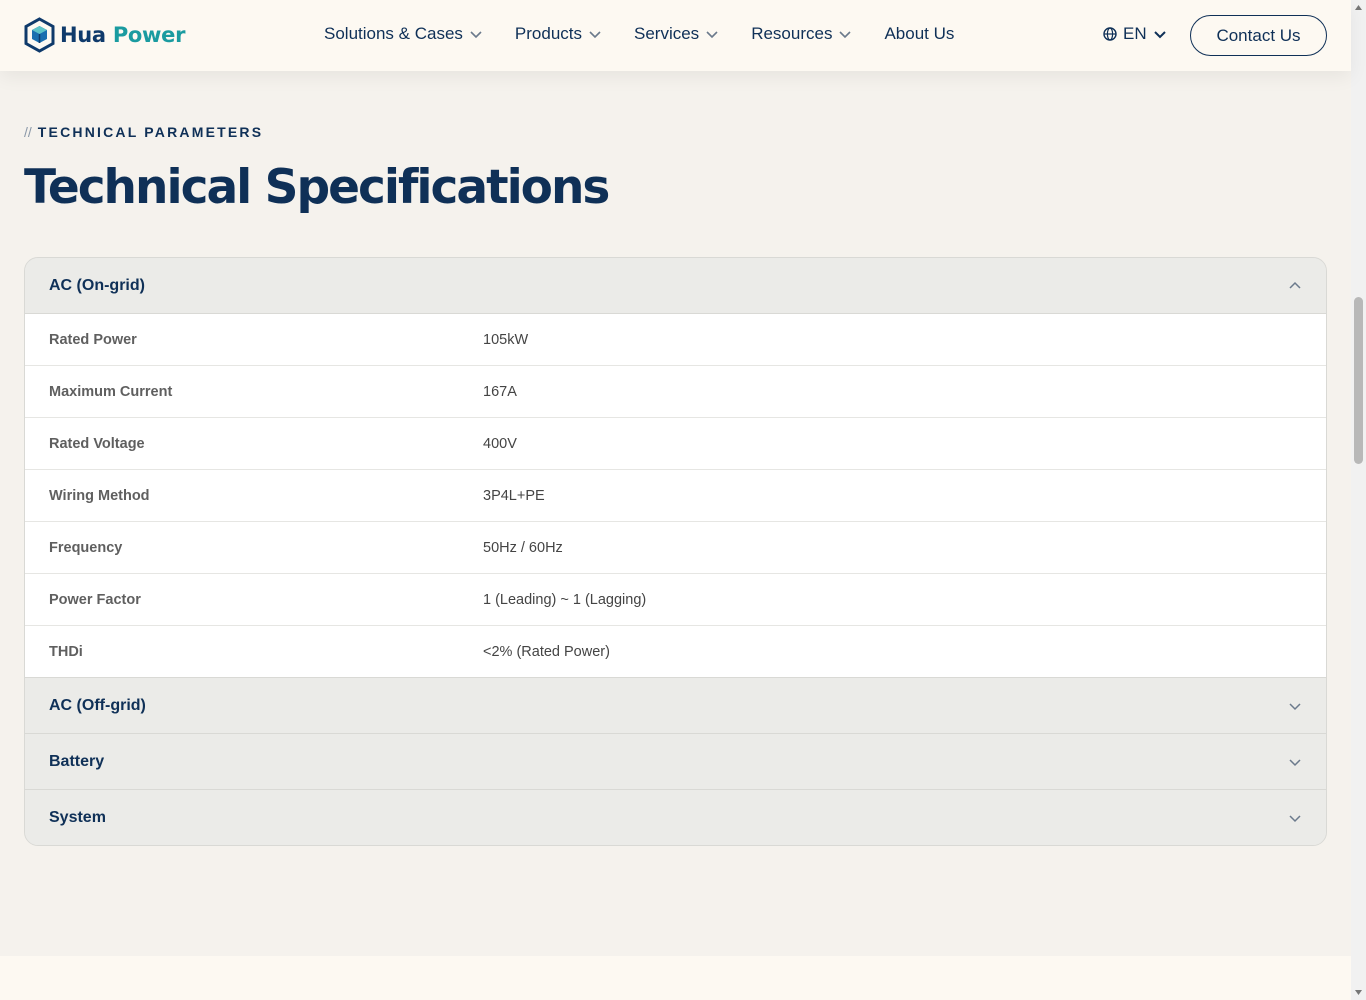 This screenshot has width=1366, height=1000. Describe the element at coordinates (546, 651) in the screenshot. I see `spec-value: <2% (Rated Power)` at that location.